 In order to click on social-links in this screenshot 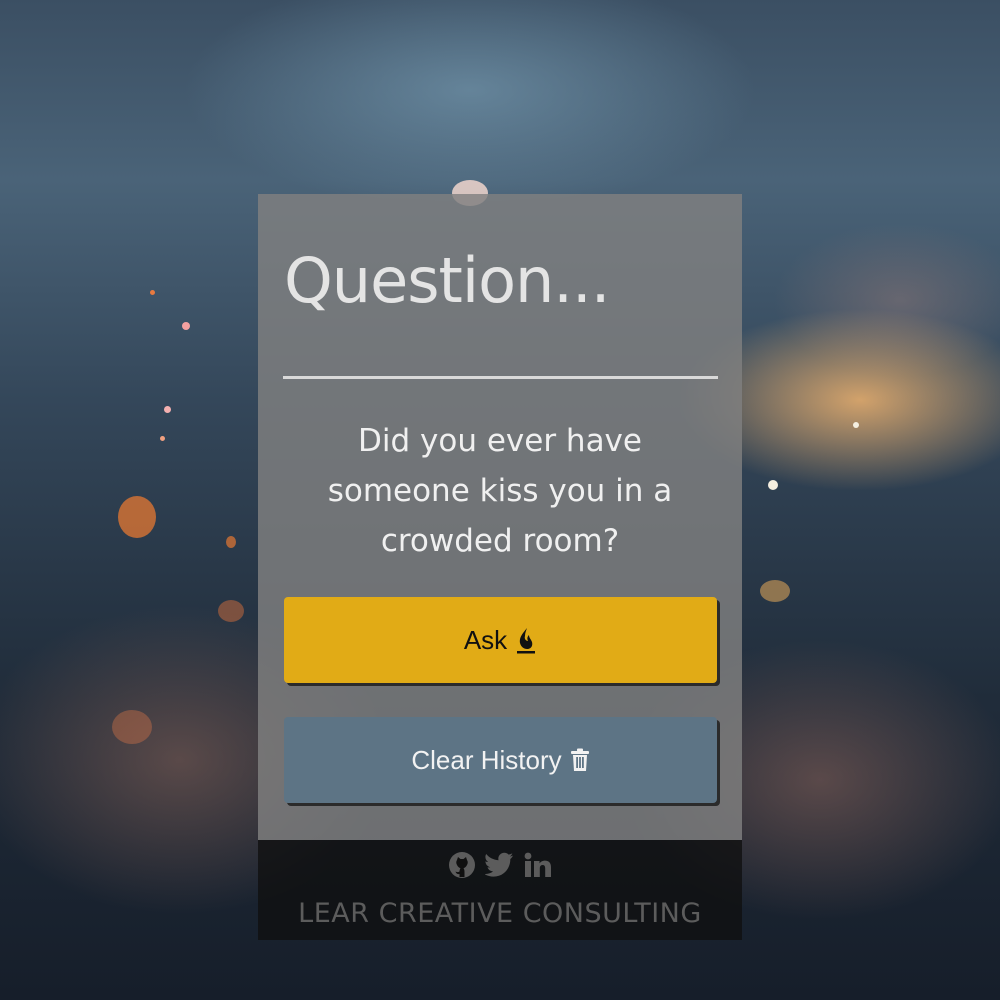, I will do `click(500, 865)`.